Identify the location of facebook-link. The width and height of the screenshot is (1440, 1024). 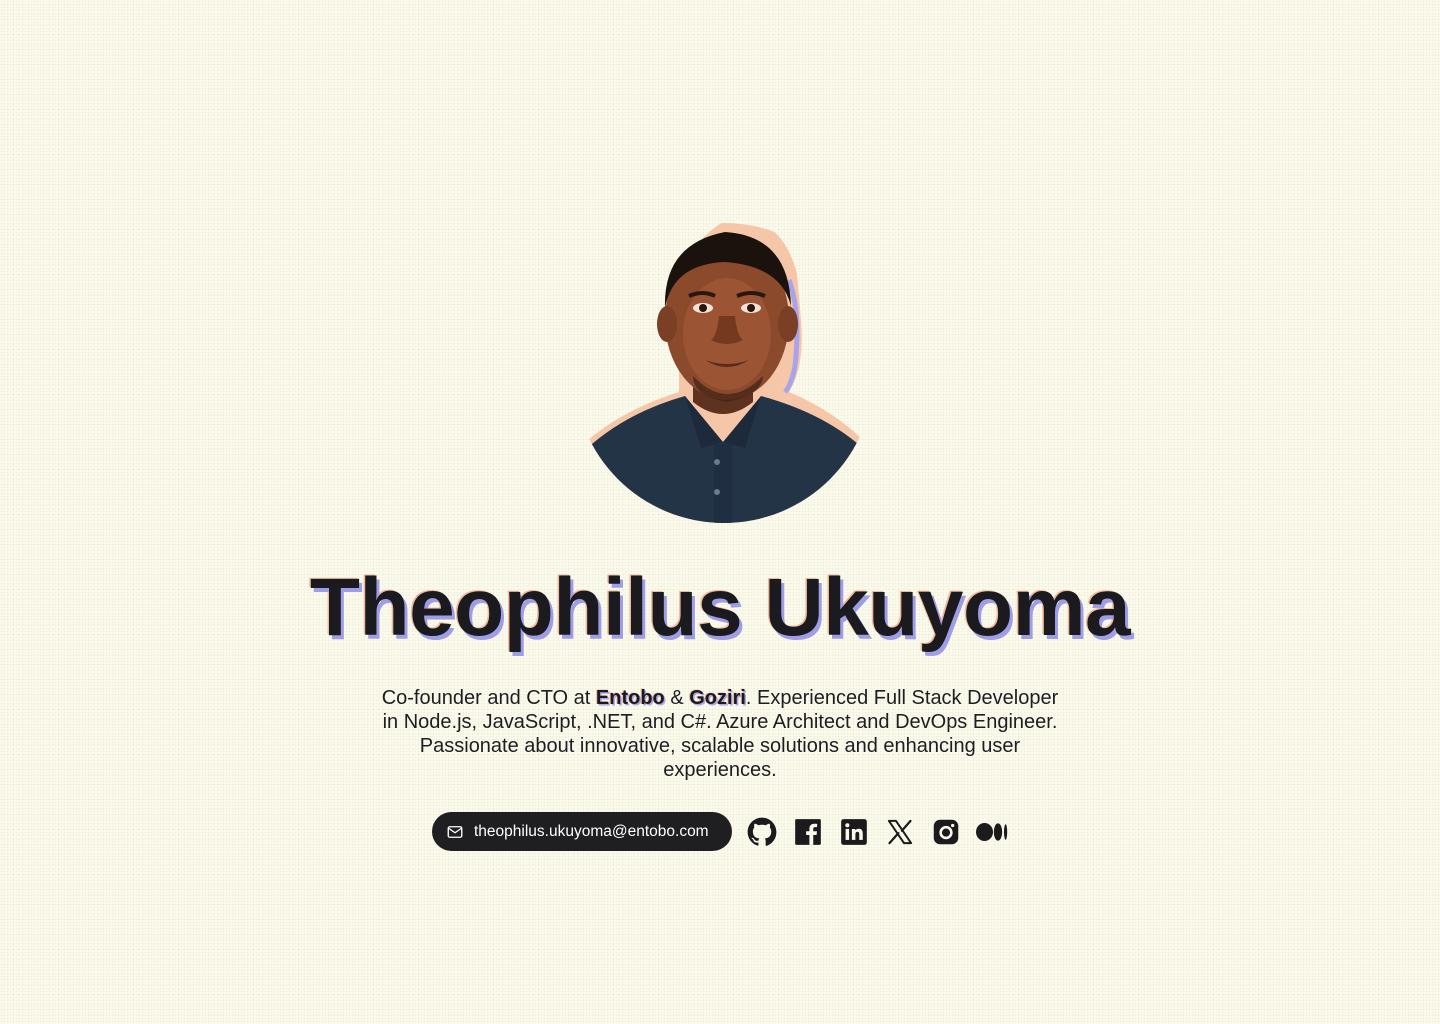
(808, 832).